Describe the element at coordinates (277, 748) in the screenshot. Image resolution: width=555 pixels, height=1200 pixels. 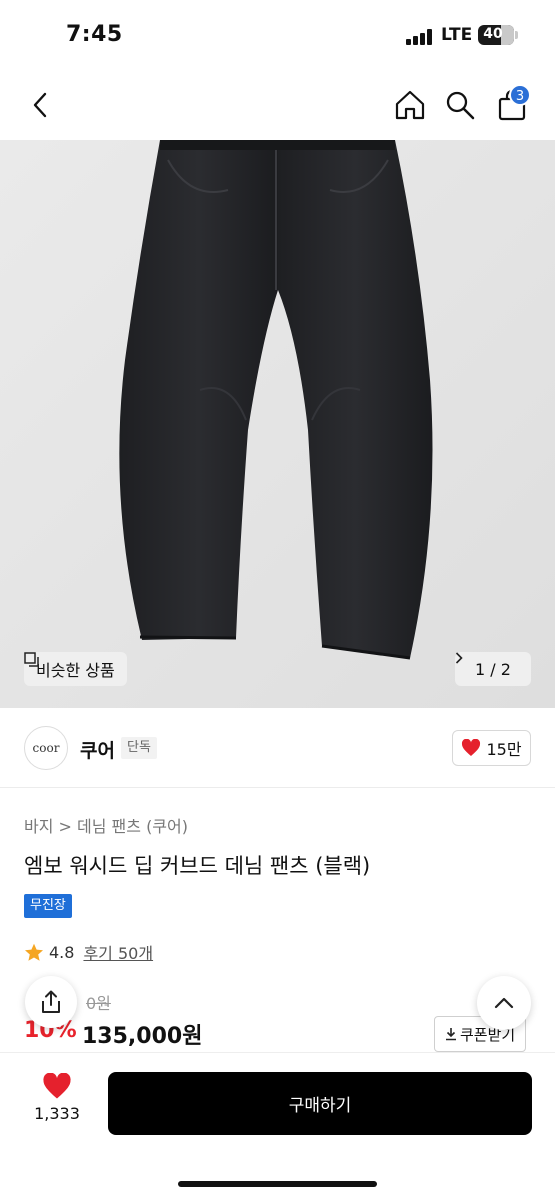
I see `brand-row: coor 쿠어 단독 15만` at that location.